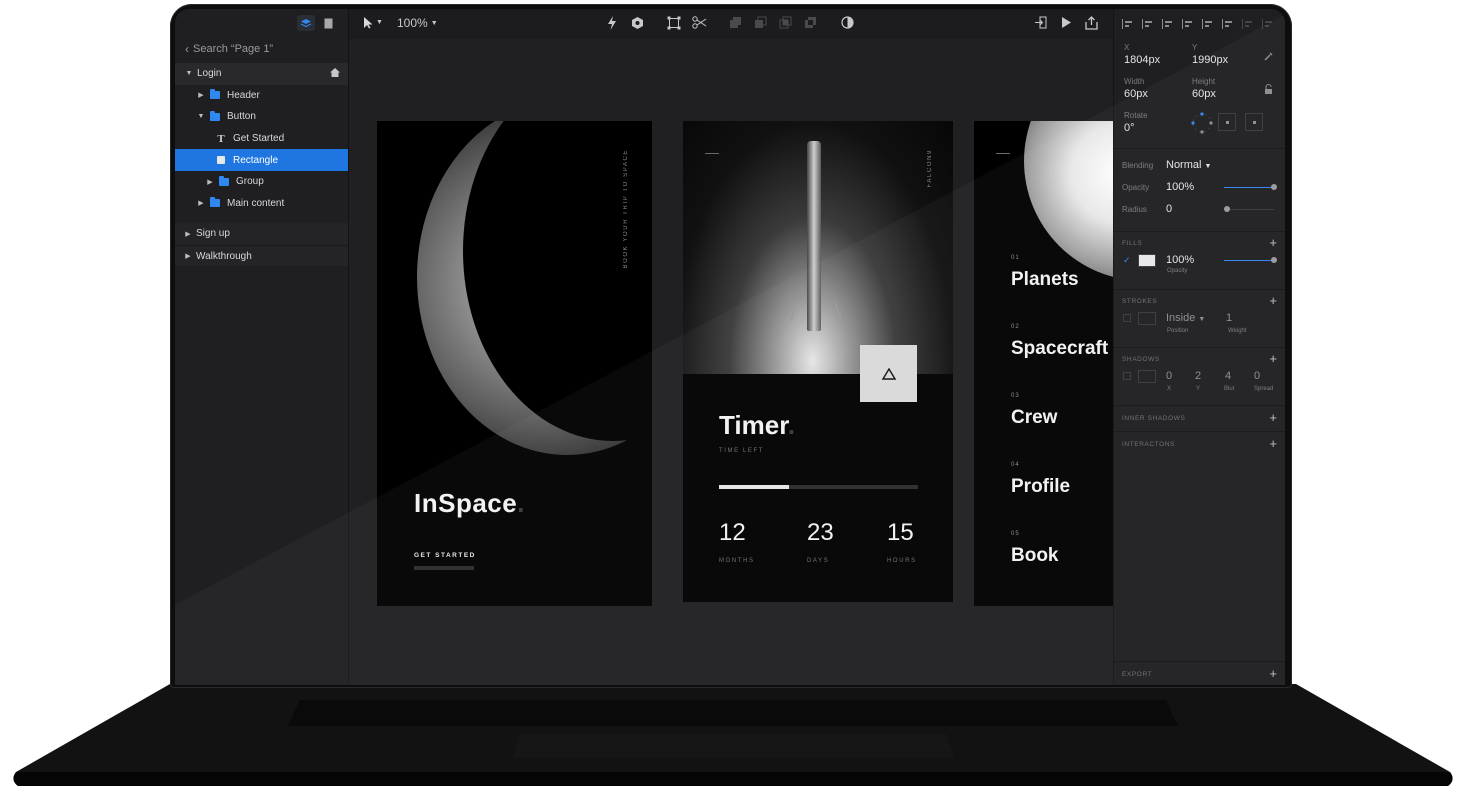 The width and height of the screenshot is (1464, 802). Describe the element at coordinates (1180, 260) in the screenshot. I see `fill-opacity-input: 100%` at that location.